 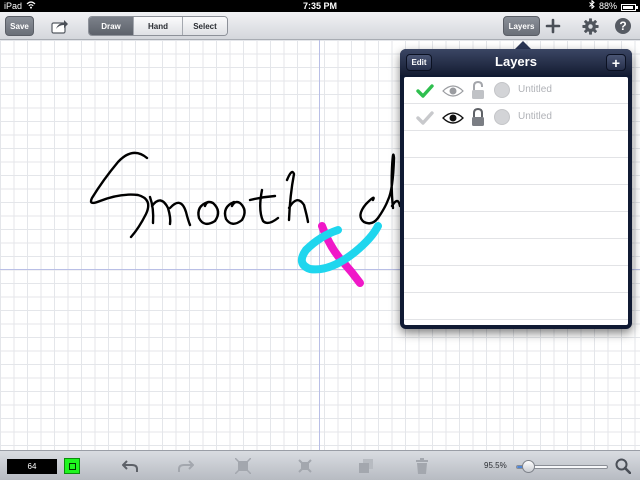 What do you see at coordinates (495, 465) in the screenshot?
I see `zoom-level-label: 95.5%` at bounding box center [495, 465].